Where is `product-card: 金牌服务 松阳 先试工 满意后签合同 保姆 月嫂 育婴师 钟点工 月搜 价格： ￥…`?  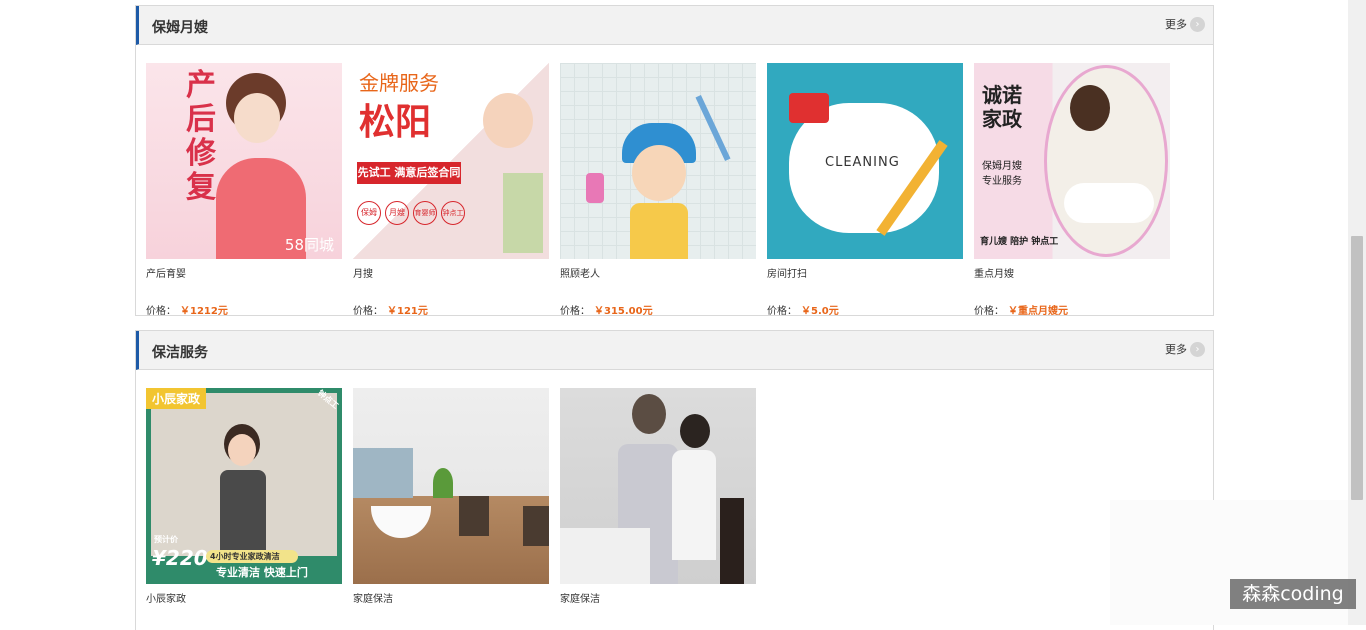 product-card: 金牌服务 松阳 先试工 满意后签合同 保姆 月嫂 育婴师 钟点工 月搜 价格： ￥… is located at coordinates (451, 190).